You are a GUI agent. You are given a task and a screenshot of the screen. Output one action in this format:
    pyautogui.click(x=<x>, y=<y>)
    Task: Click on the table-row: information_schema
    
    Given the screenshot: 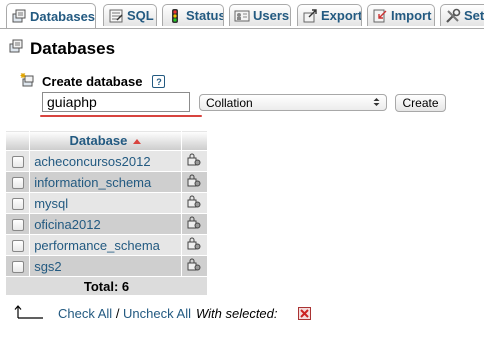 What is the action you would take?
    pyautogui.click(x=106, y=182)
    